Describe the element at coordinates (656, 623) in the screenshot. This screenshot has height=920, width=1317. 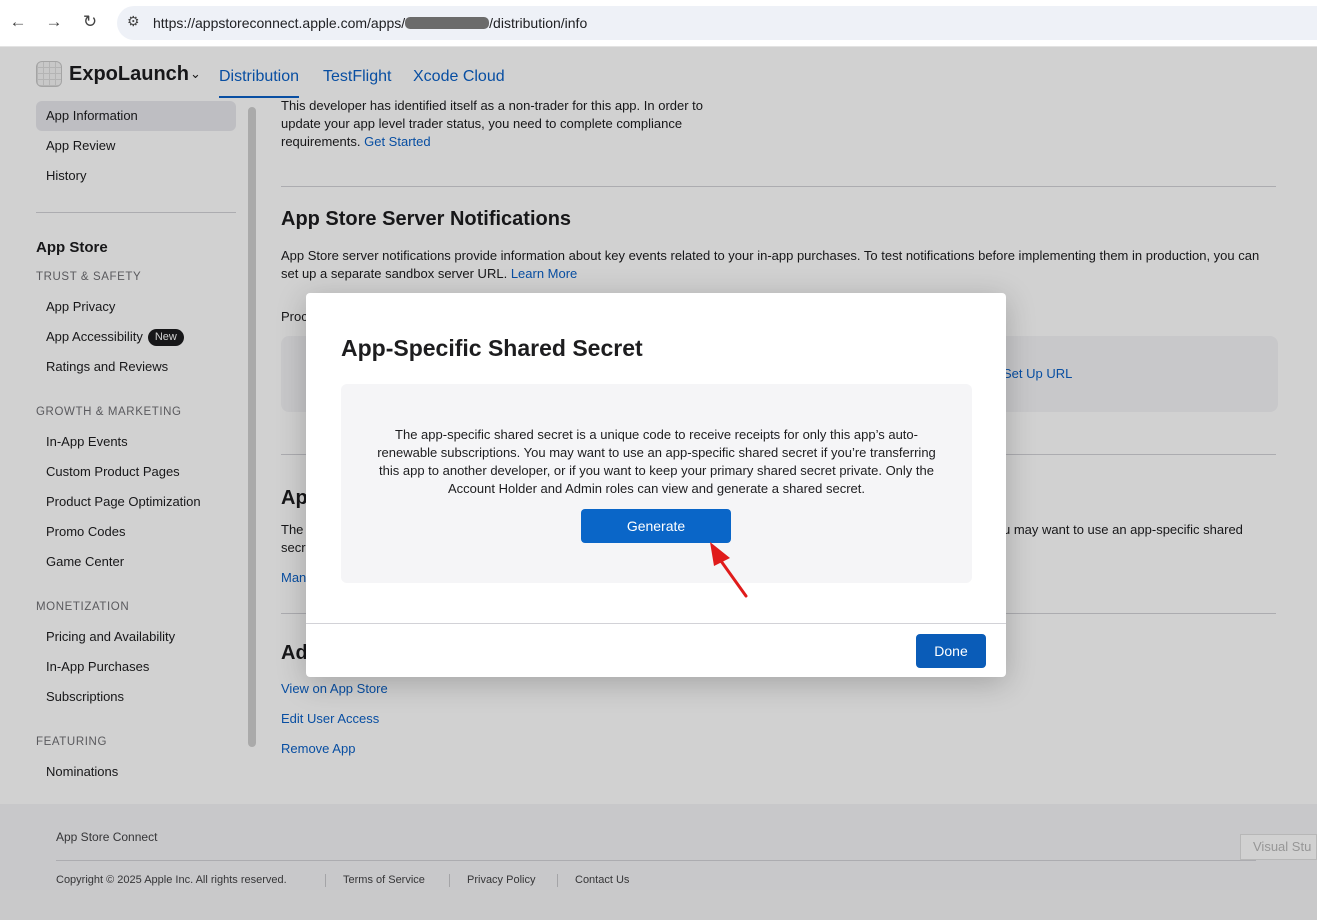
I see `dialog-divider` at that location.